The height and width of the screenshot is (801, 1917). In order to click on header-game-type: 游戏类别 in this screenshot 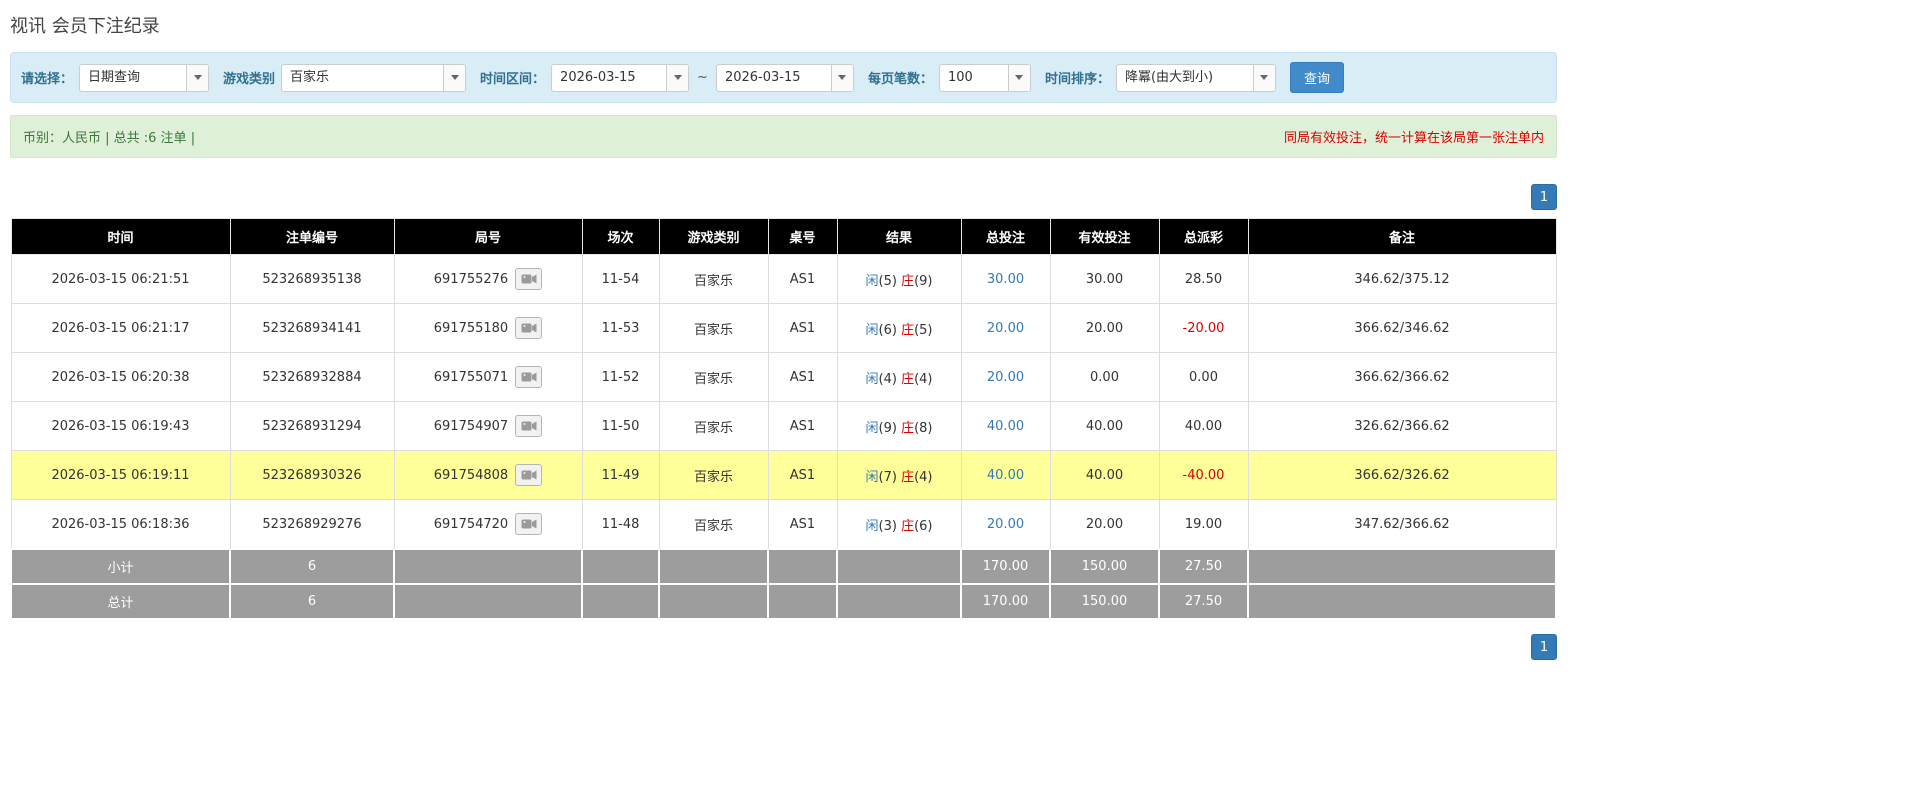, I will do `click(713, 236)`.